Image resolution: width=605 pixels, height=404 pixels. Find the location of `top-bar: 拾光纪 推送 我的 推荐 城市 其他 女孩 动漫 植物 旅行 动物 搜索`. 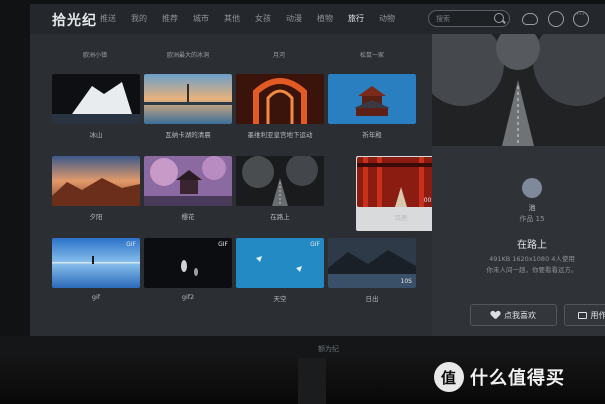

top-bar: 拾光纪 推送 我的 推荐 城市 其他 女孩 动漫 植物 旅行 动物 搜索 is located at coordinates (317, 19).